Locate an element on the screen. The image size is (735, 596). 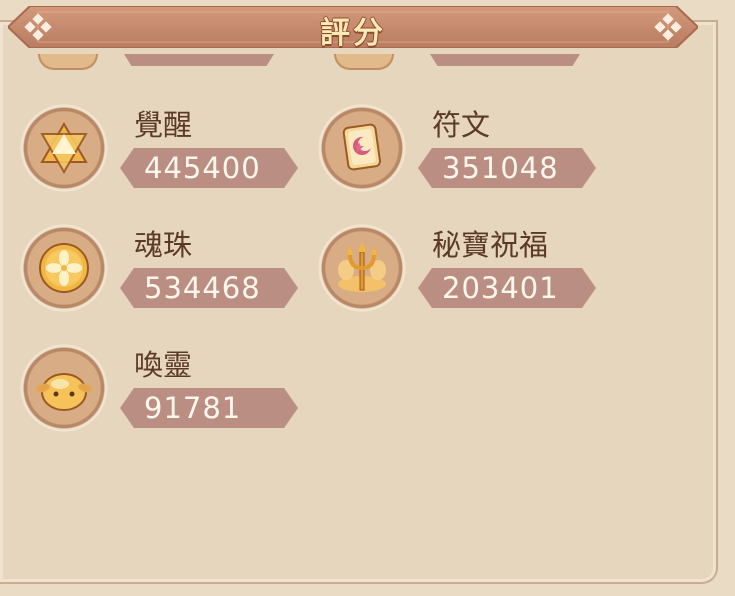
item-value: 351048 is located at coordinates (500, 168).